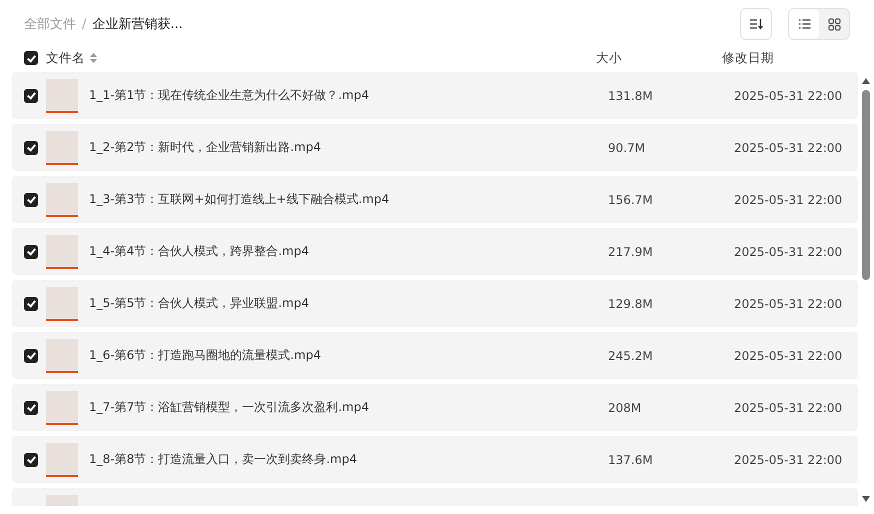 Image resolution: width=874 pixels, height=514 pixels. What do you see at coordinates (435, 303) in the screenshot?
I see `file-row: 1_5-第5节：合伙人模式，异业联盟.mp4 129.8M 2025-05-31 22:00` at bounding box center [435, 303].